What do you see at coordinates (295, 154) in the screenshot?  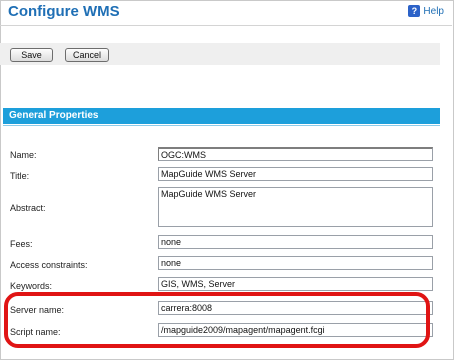 I see `name-field: OGC:WMS` at bounding box center [295, 154].